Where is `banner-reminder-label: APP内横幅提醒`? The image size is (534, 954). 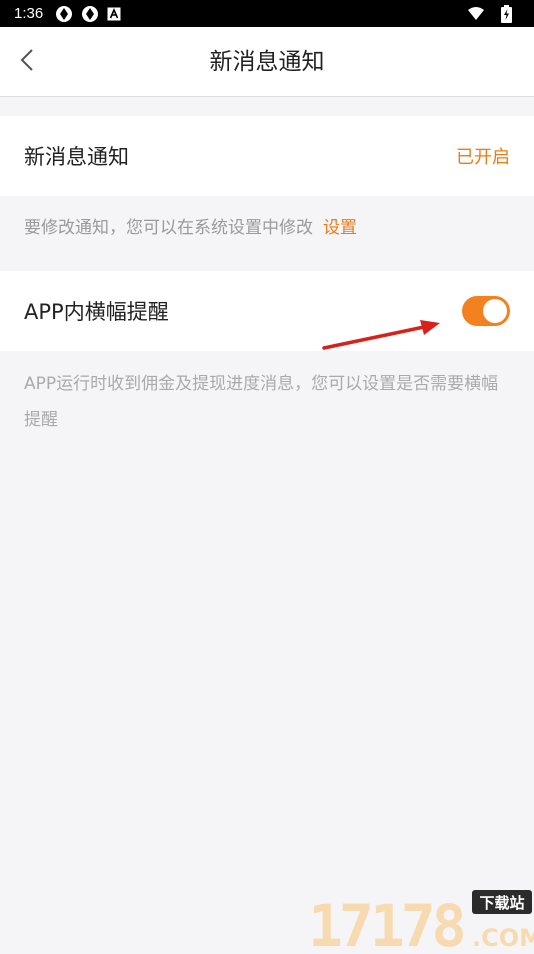
banner-reminder-label: APP内横幅提醒 is located at coordinates (96, 312).